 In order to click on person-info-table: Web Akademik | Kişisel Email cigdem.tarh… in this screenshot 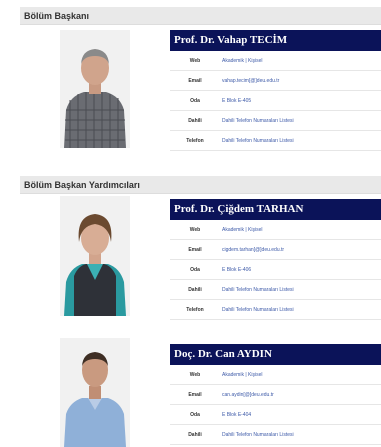, I will do `click(275, 270)`.